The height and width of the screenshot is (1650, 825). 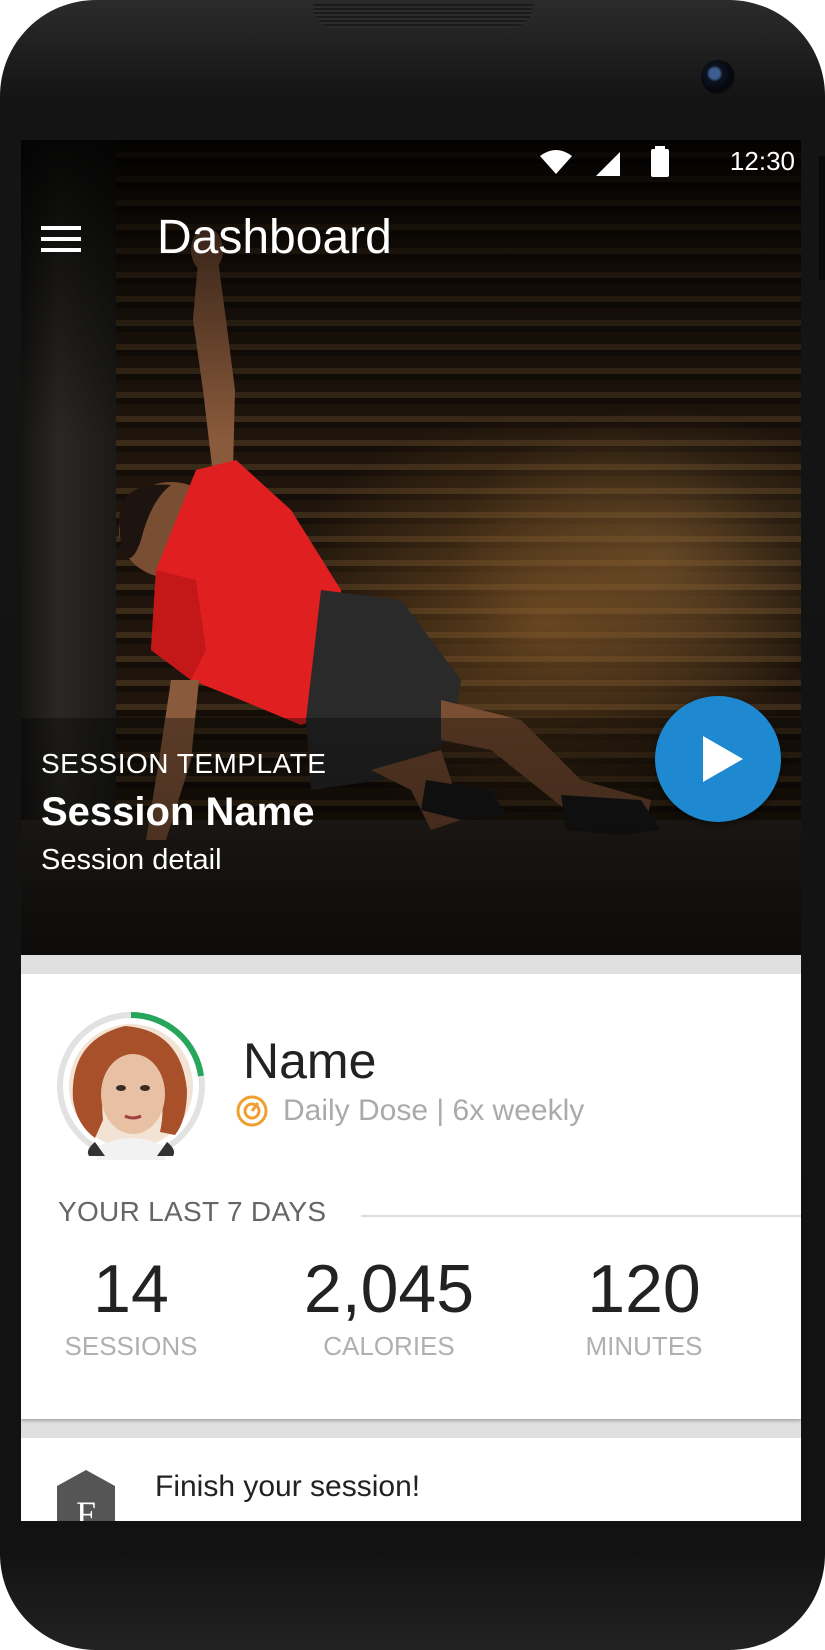 What do you see at coordinates (644, 1346) in the screenshot?
I see `stat-label: MINUTES` at bounding box center [644, 1346].